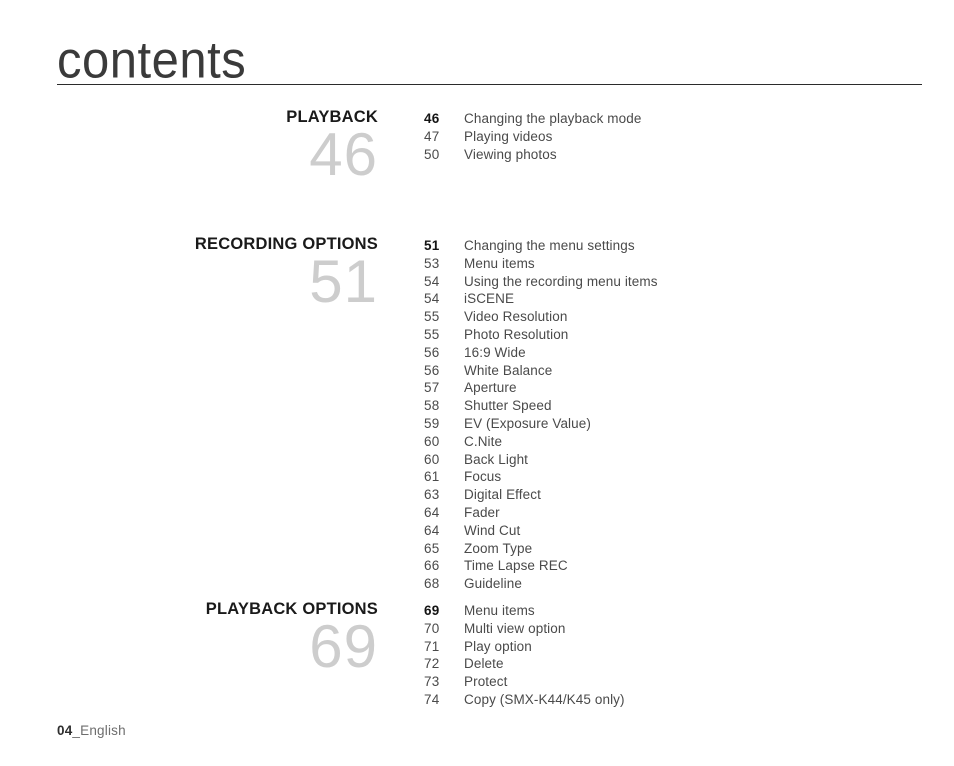 The width and height of the screenshot is (954, 766). I want to click on toc-entry-page-number: 57, so click(432, 388).